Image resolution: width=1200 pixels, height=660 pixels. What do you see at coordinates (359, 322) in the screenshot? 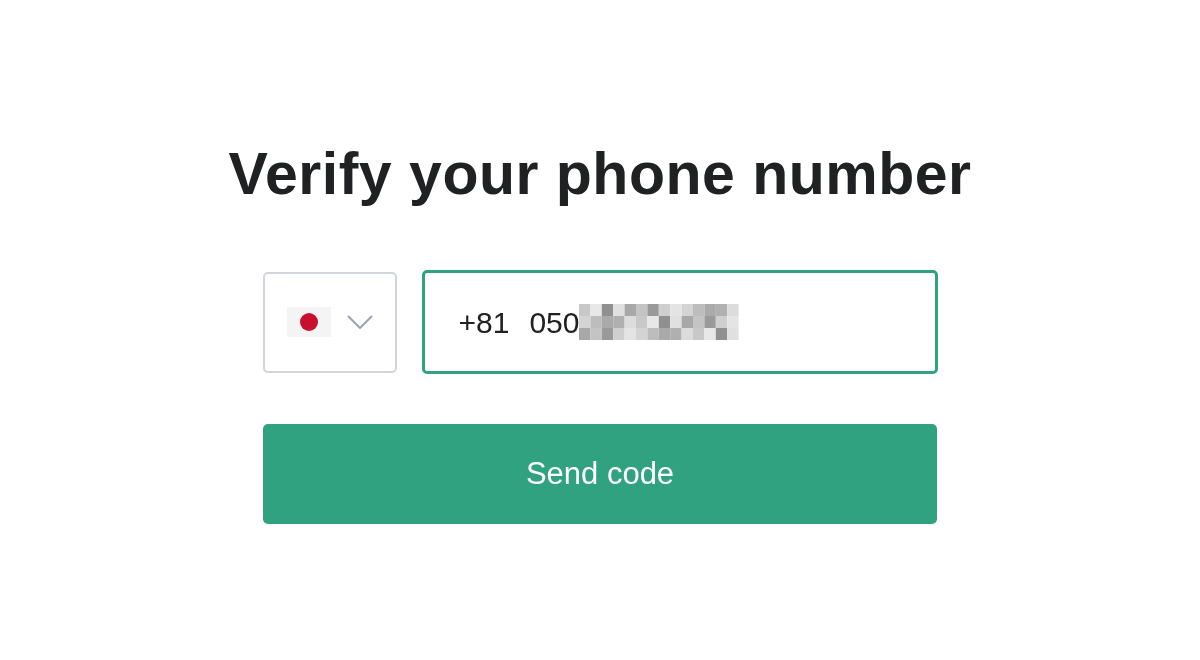
I see `chevron-down-icon` at bounding box center [359, 322].